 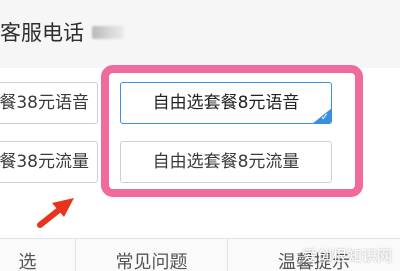 What do you see at coordinates (152, 255) in the screenshot?
I see `tab-faq: 常见问题` at bounding box center [152, 255].